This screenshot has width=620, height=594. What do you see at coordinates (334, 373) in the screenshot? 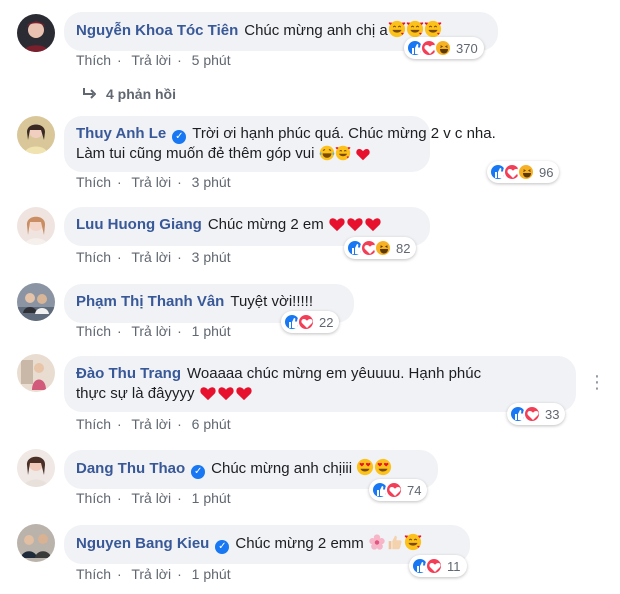
I see `comment-text: Woaaaa chúc mừng em yêuuuu. Hạnh phúc` at bounding box center [334, 373].